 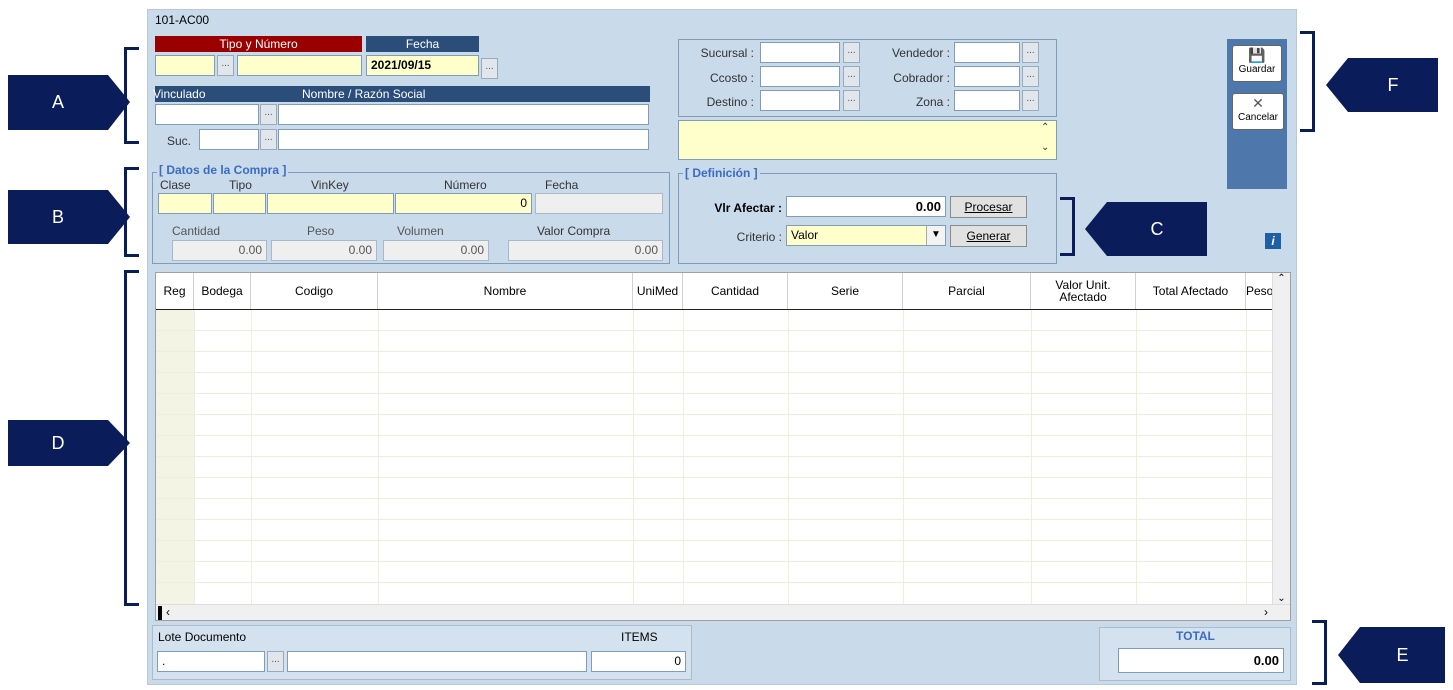 What do you see at coordinates (866, 235) in the screenshot?
I see `criterio-select: Valor` at bounding box center [866, 235].